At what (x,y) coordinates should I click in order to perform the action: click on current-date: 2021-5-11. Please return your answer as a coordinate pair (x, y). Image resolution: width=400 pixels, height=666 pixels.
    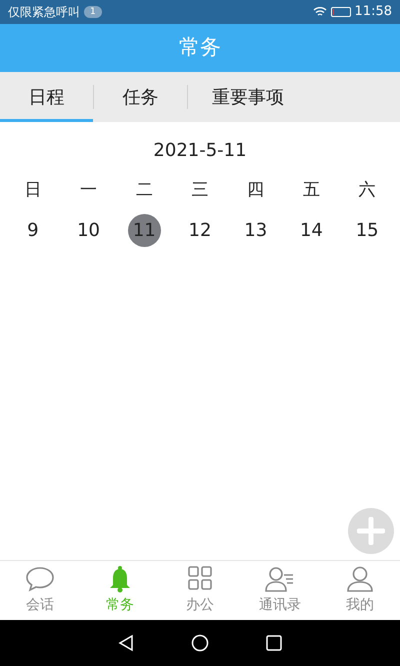
    Looking at the image, I should click on (200, 151).